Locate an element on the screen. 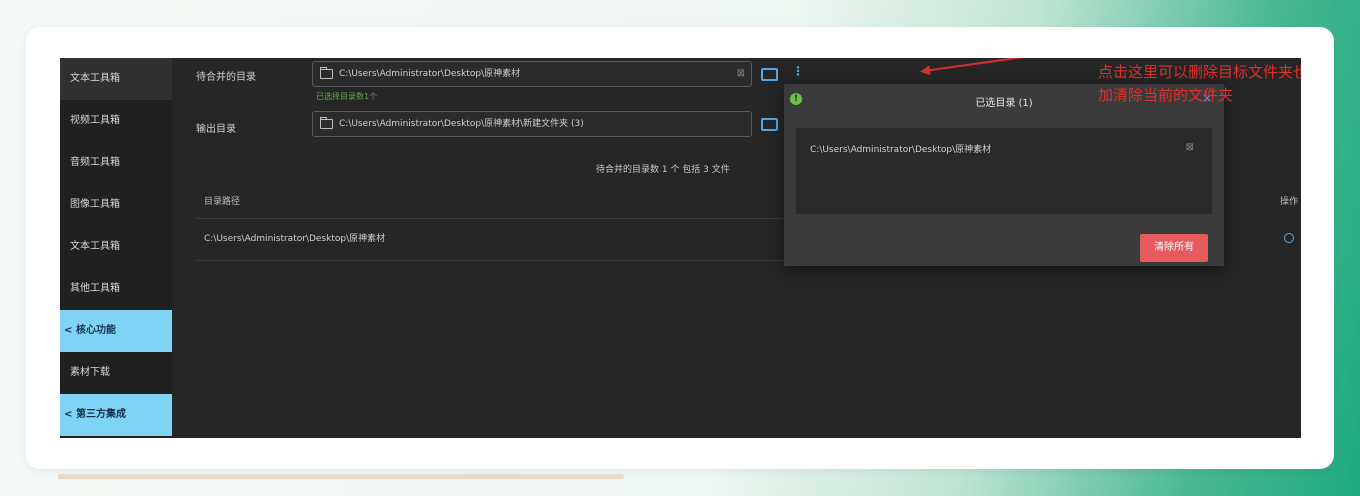 Image resolution: width=1360 pixels, height=496 pixels. sidebar-item-audio-toolbox: 音频工具箱 is located at coordinates (116, 163).